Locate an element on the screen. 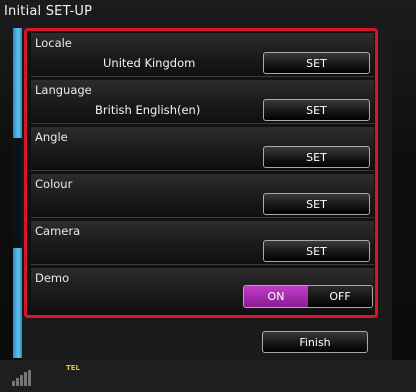 The height and width of the screenshot is (392, 416). demo-on-button: ON is located at coordinates (276, 296).